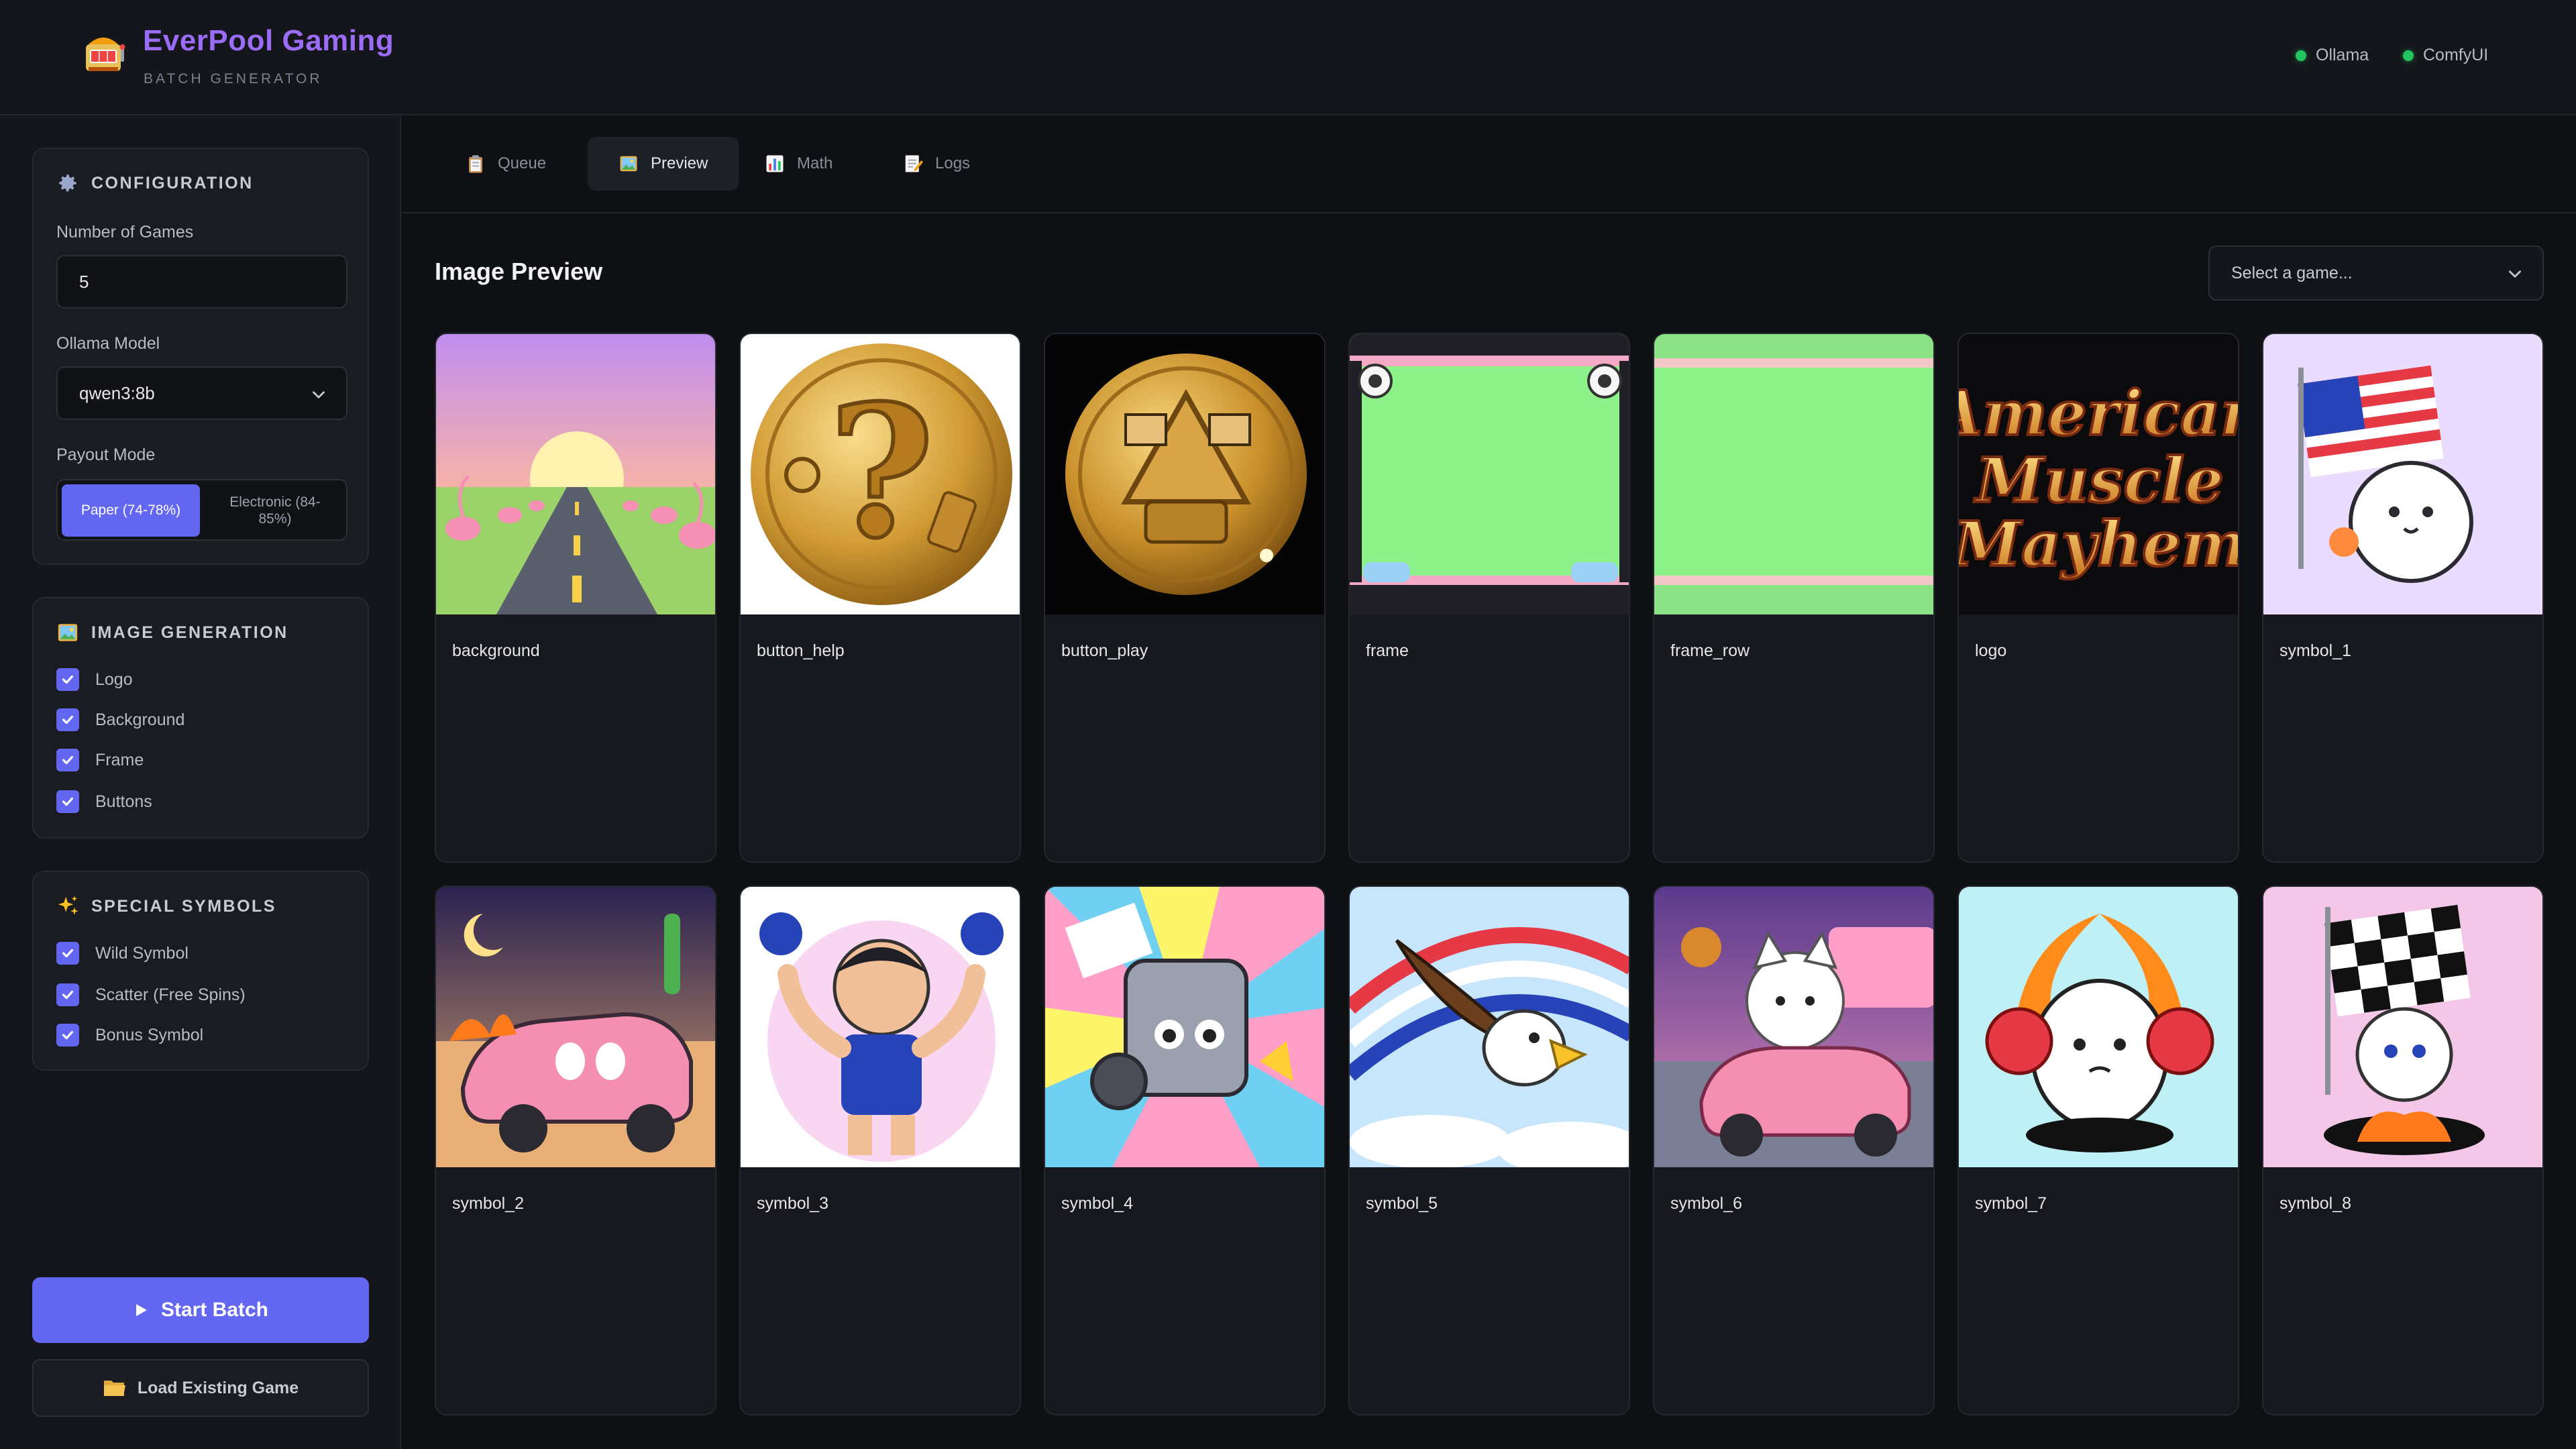 This screenshot has height=1449, width=2576. What do you see at coordinates (125, 232) in the screenshot?
I see `num-games-label: Number of Games` at bounding box center [125, 232].